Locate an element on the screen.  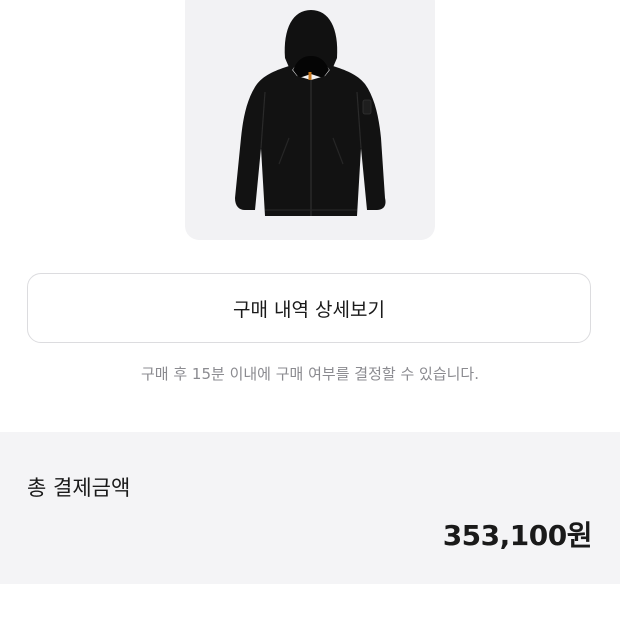
decision-notice-text: 구매 후 15분 이내에 구매 여부를 결정할 수 있습니다. is located at coordinates (309, 374).